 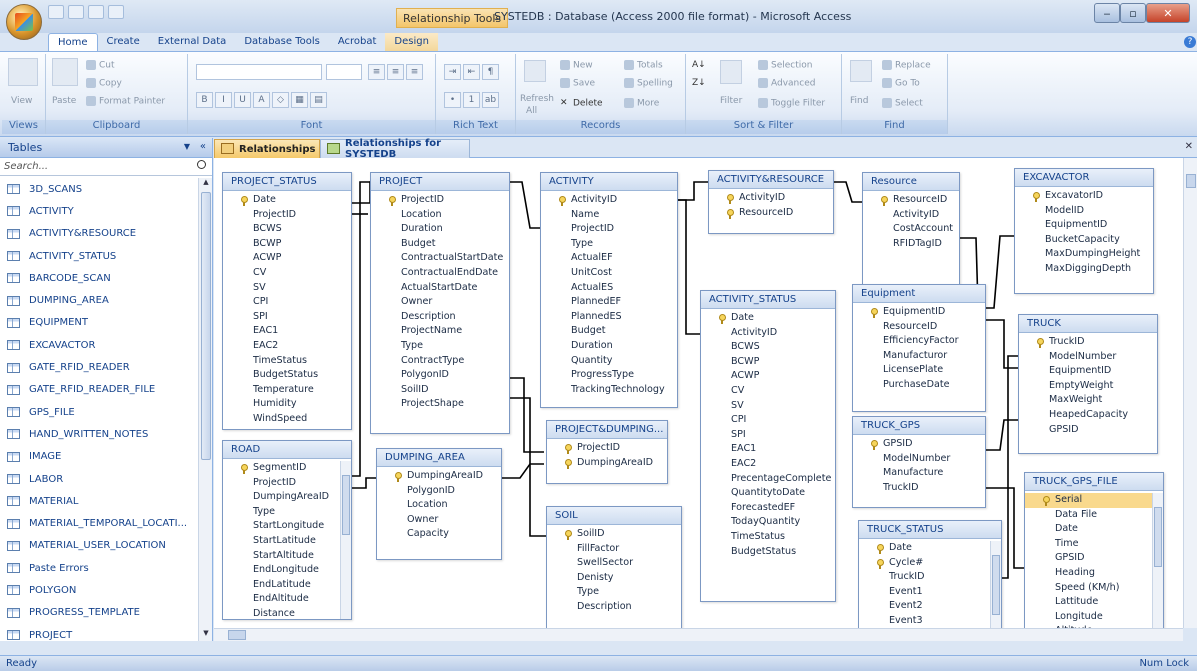 What do you see at coordinates (99, 457) in the screenshot?
I see `list-item: IMAGE` at bounding box center [99, 457].